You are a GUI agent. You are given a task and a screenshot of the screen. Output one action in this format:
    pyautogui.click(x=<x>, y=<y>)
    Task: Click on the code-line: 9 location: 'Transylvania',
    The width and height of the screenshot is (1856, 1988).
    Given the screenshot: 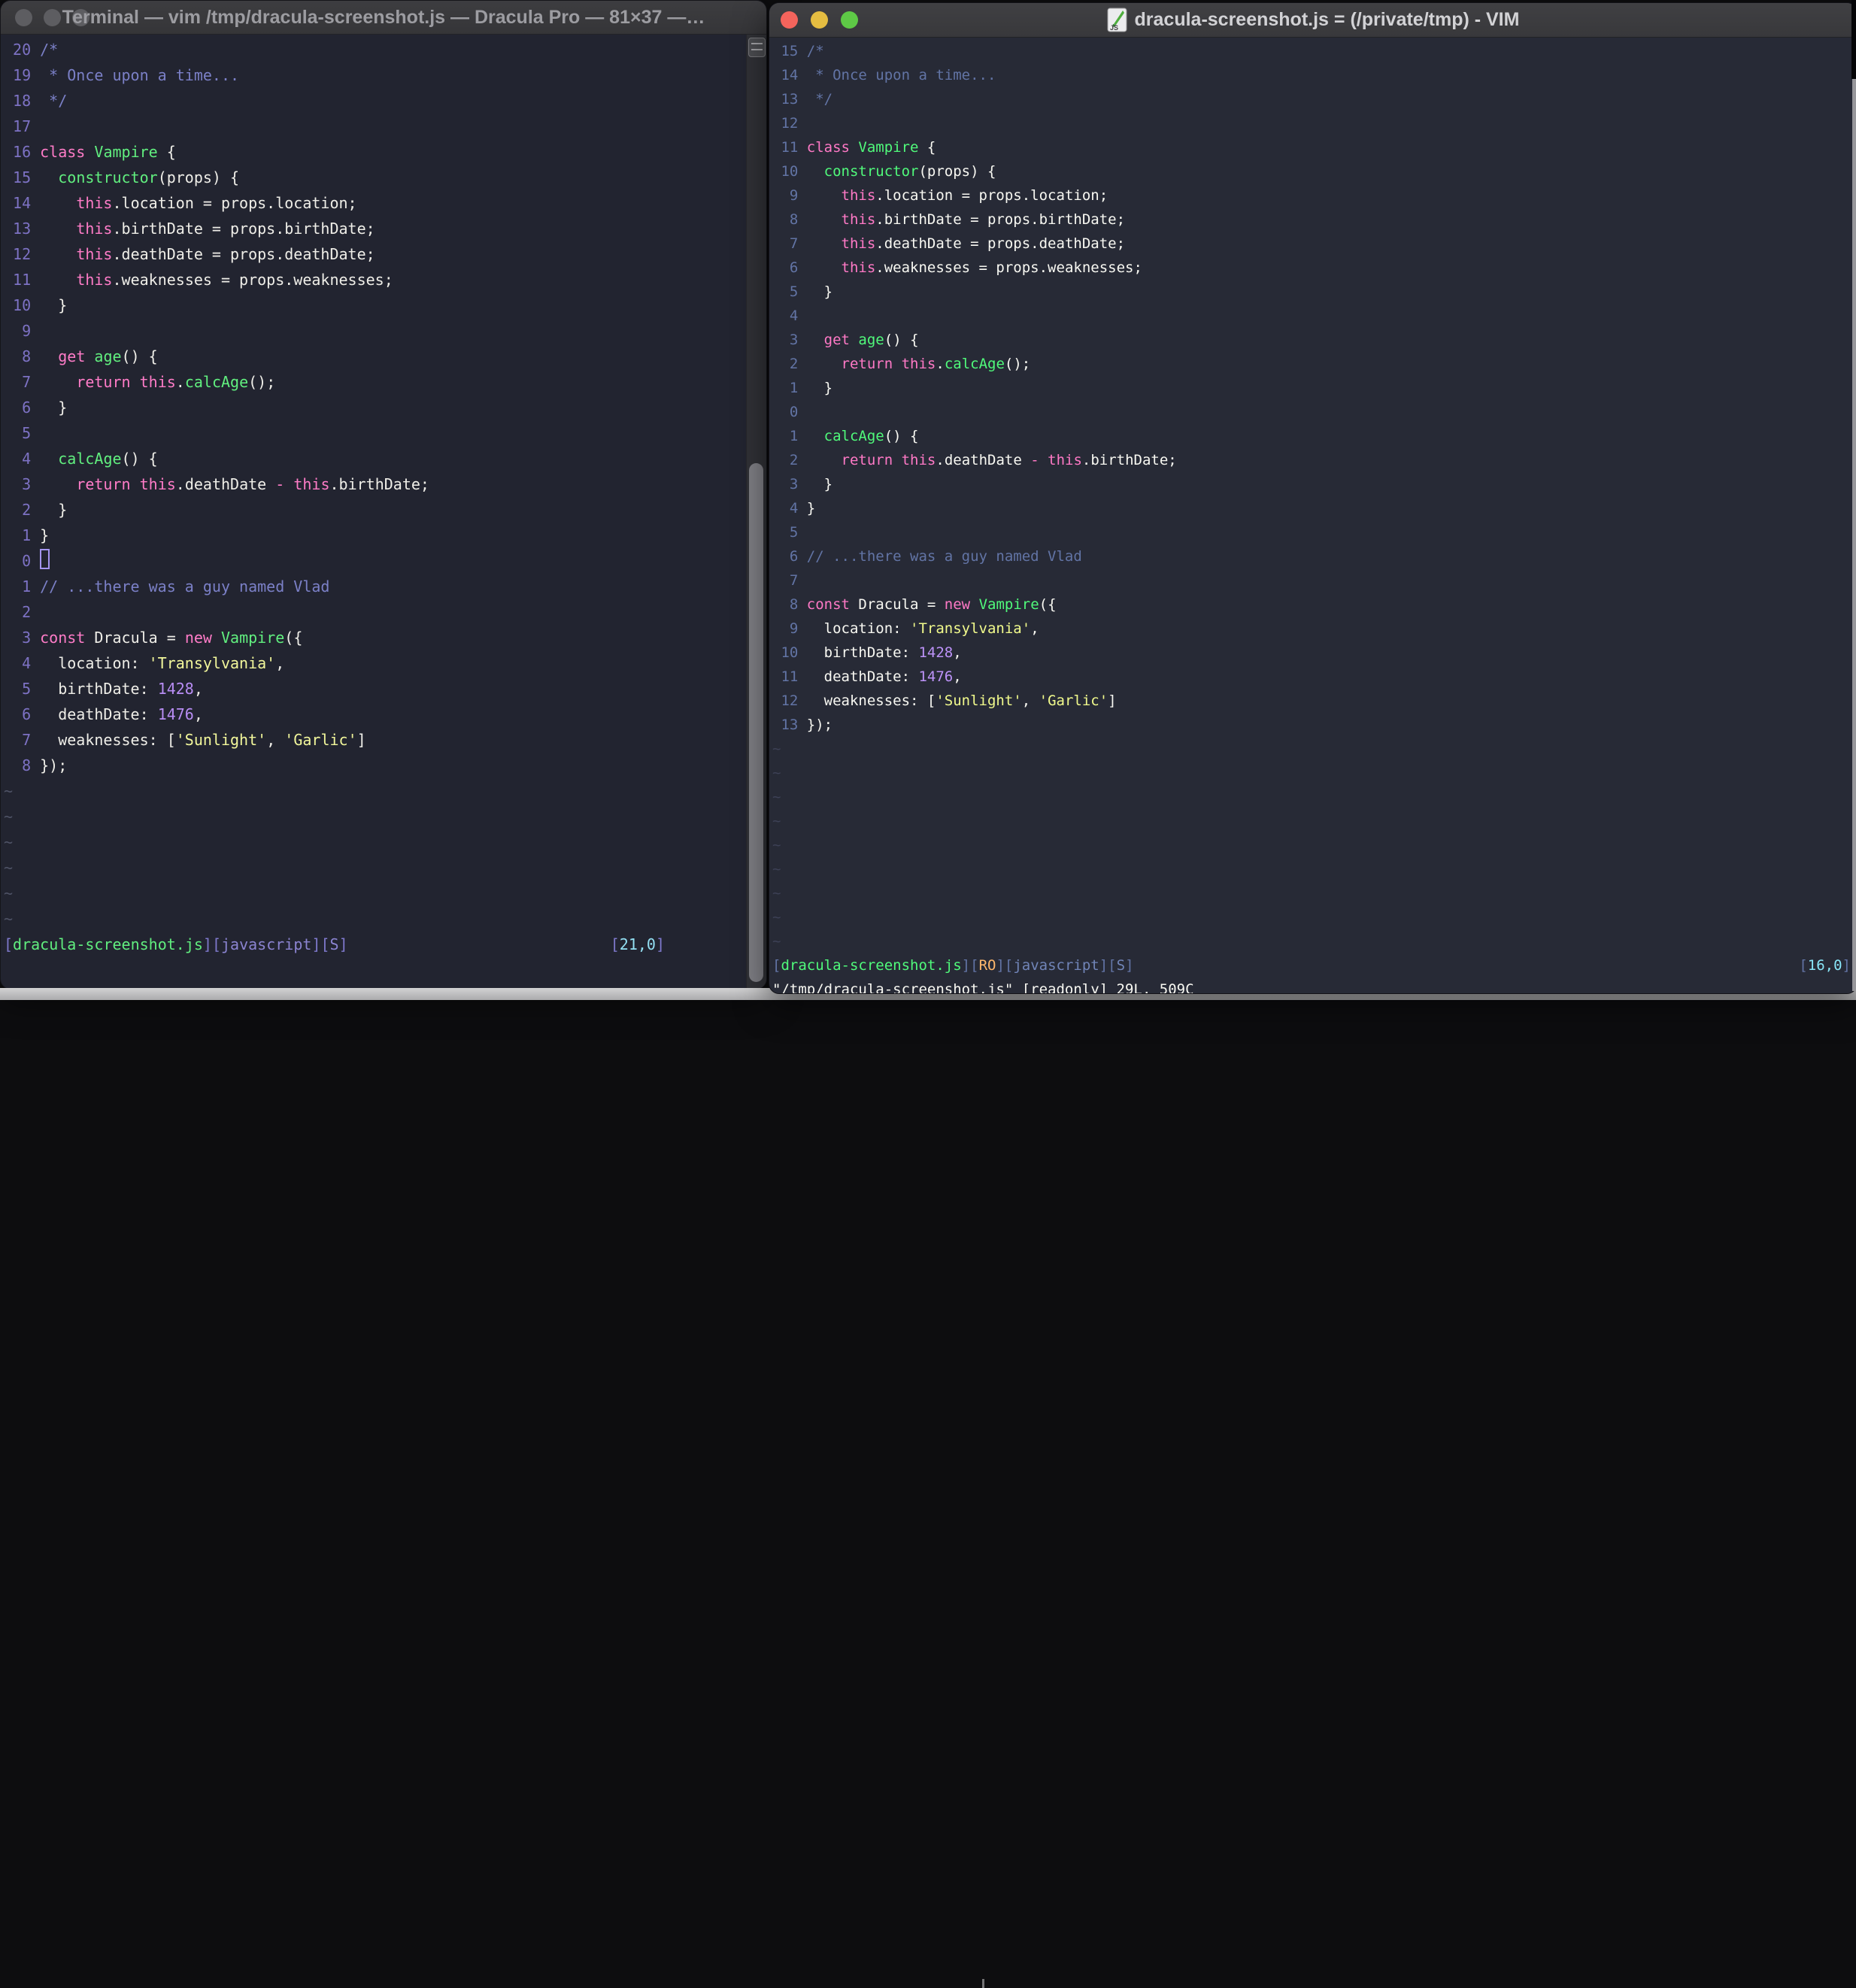 What is the action you would take?
    pyautogui.click(x=1314, y=629)
    